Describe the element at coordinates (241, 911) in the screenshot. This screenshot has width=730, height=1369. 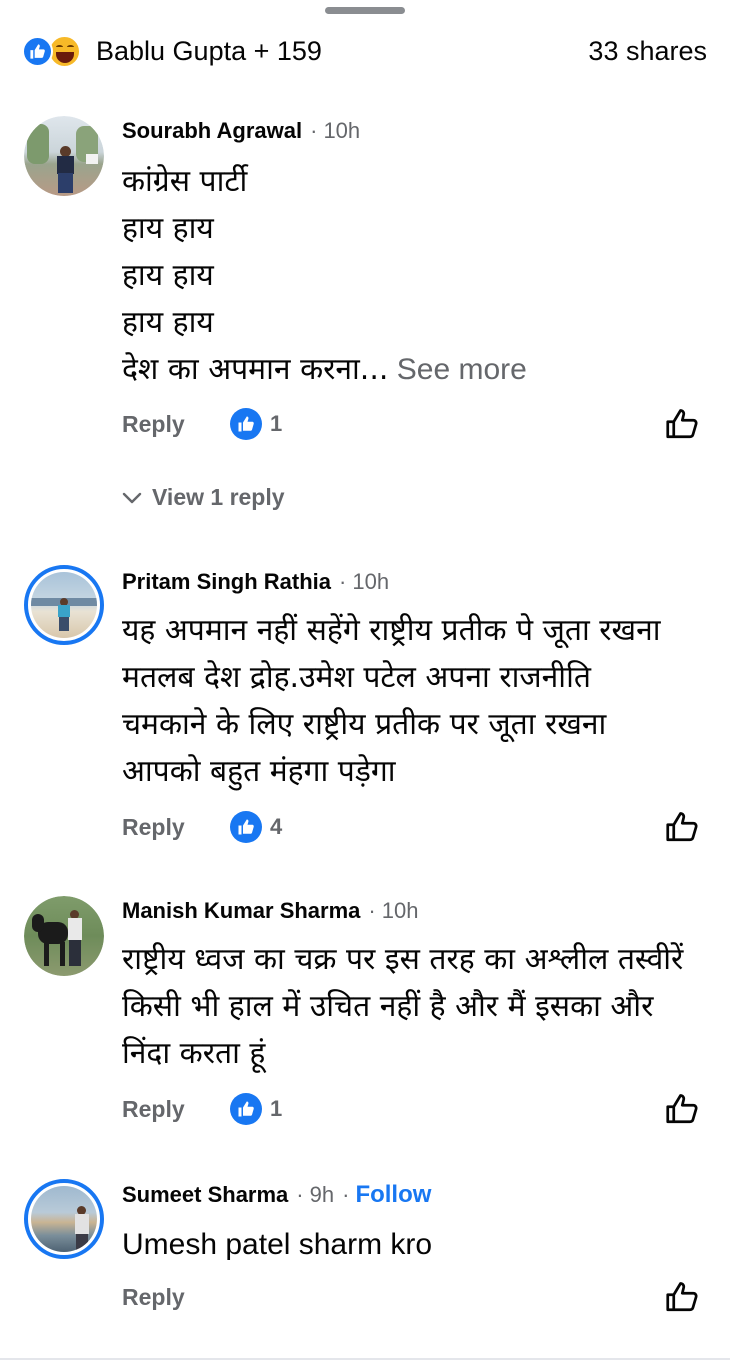
I see `author-name: Manish Kumar Sharma` at that location.